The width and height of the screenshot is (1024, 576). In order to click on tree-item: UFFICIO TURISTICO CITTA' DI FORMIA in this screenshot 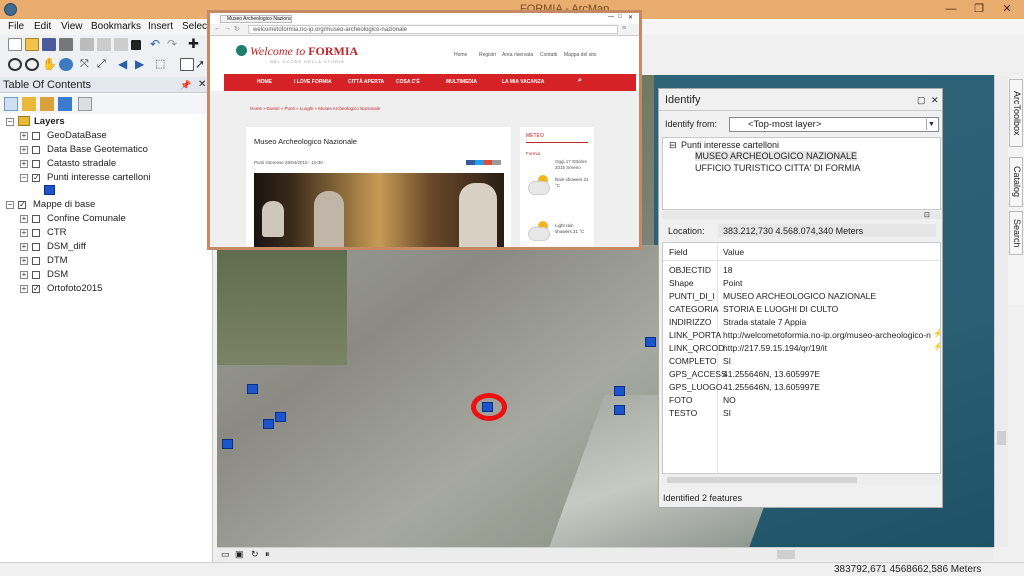, I will do `click(777, 168)`.